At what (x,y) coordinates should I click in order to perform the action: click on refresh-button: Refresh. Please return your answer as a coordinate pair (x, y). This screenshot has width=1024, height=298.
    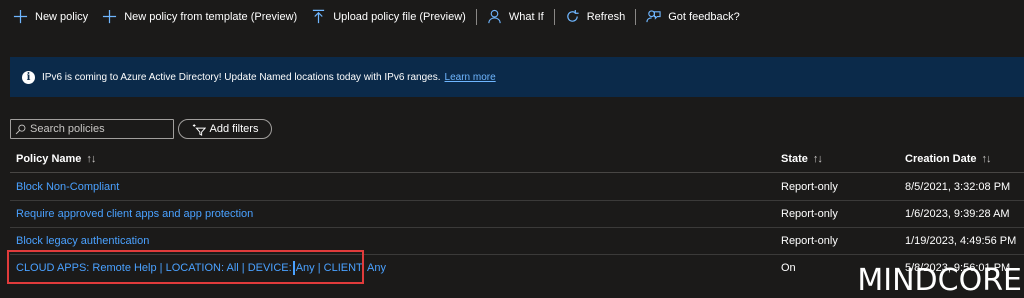
    Looking at the image, I should click on (595, 16).